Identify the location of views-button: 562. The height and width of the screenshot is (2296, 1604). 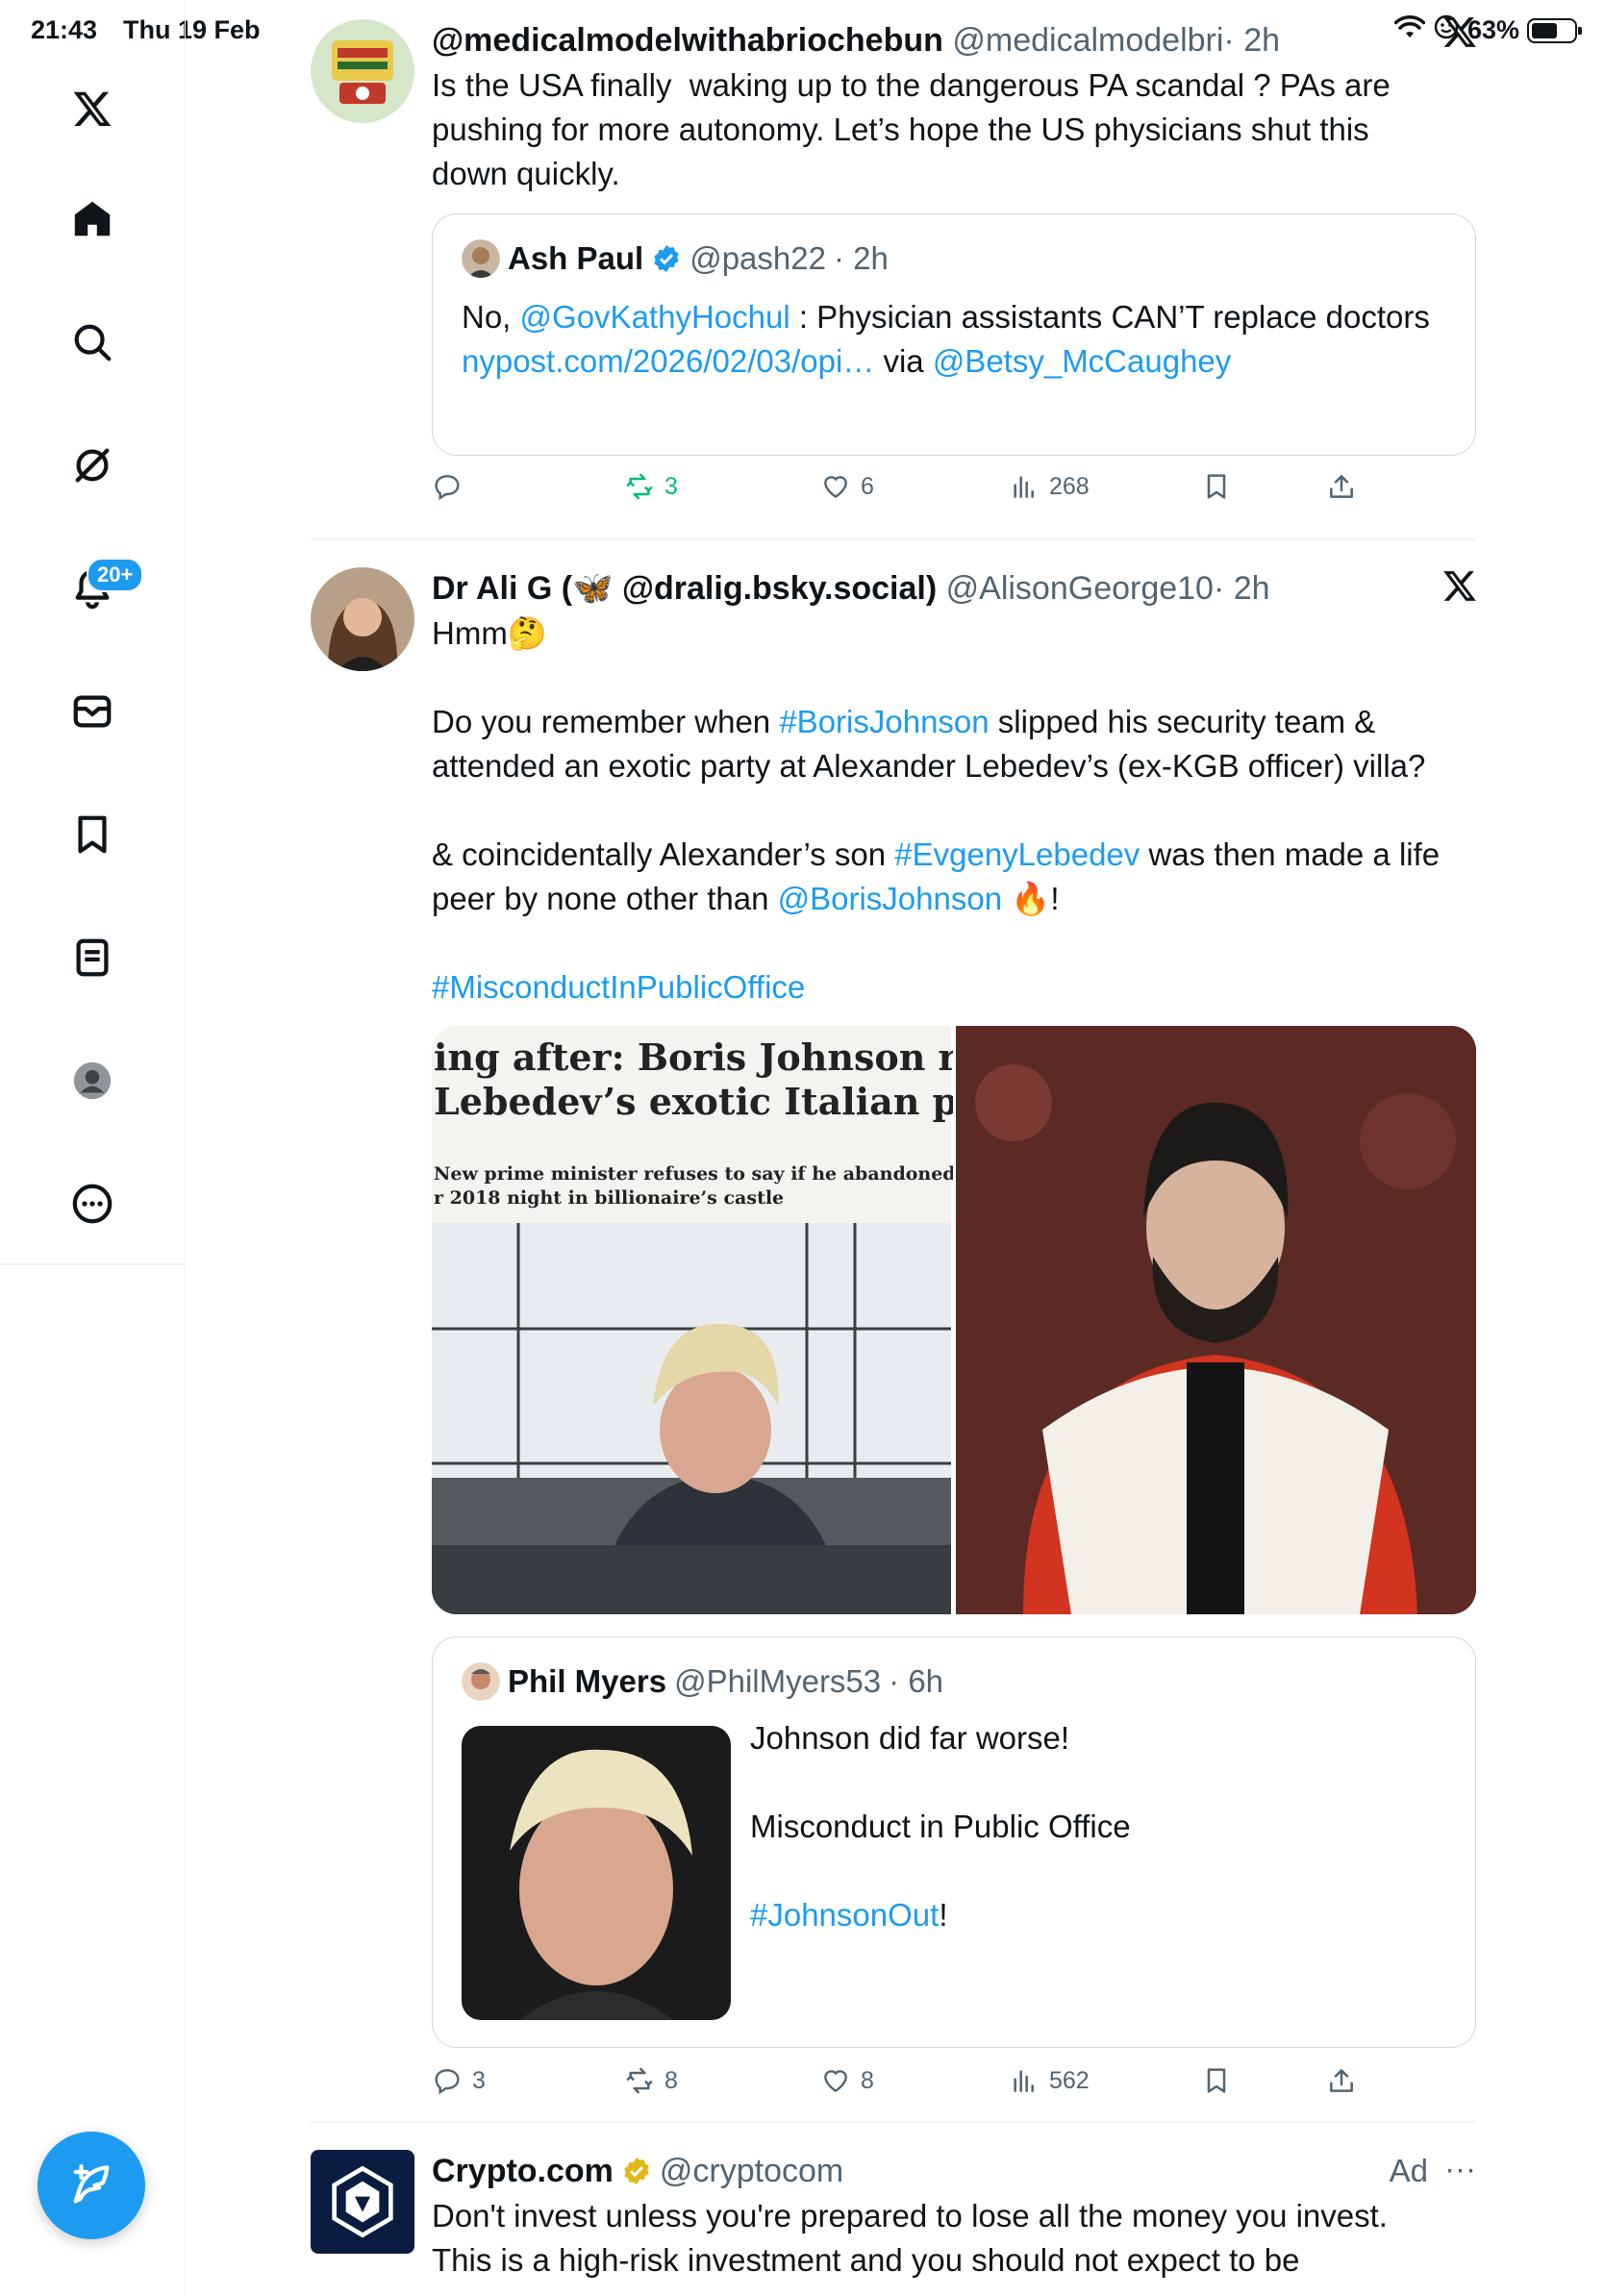
(1049, 2080).